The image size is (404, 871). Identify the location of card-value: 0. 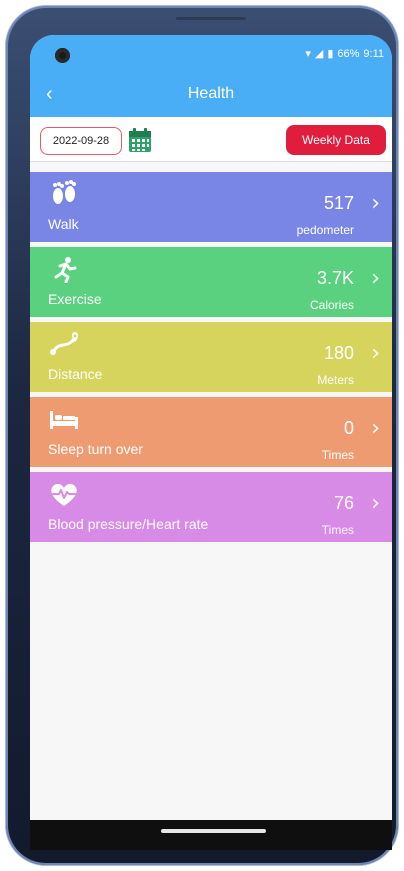
(348, 428).